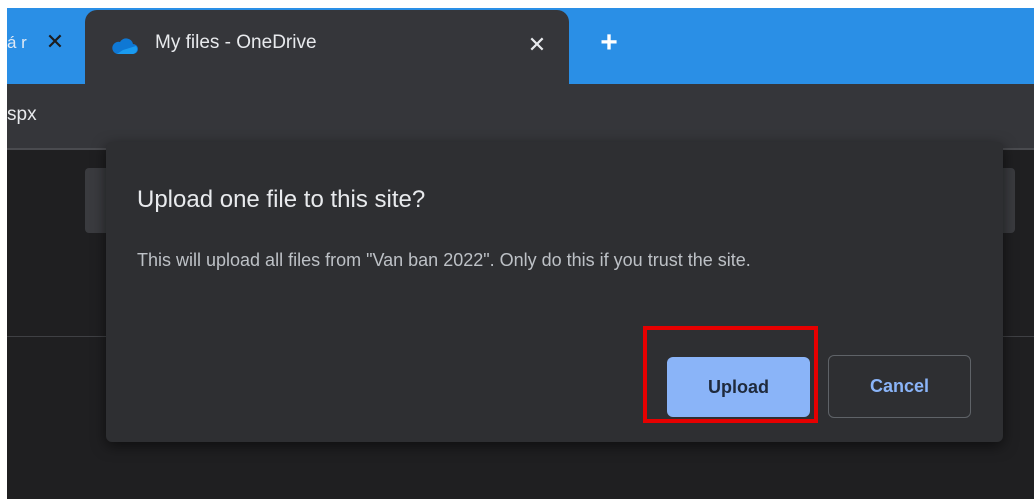 The image size is (1034, 499). What do you see at coordinates (609, 43) in the screenshot?
I see `plus-icon: +` at bounding box center [609, 43].